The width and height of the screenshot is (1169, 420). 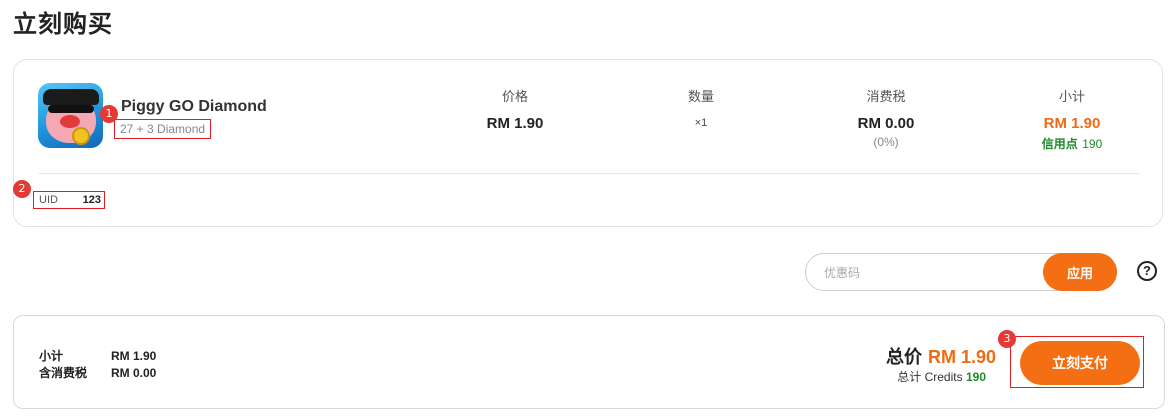 What do you see at coordinates (701, 107) in the screenshot?
I see `quantity-column: 数量 ×1` at bounding box center [701, 107].